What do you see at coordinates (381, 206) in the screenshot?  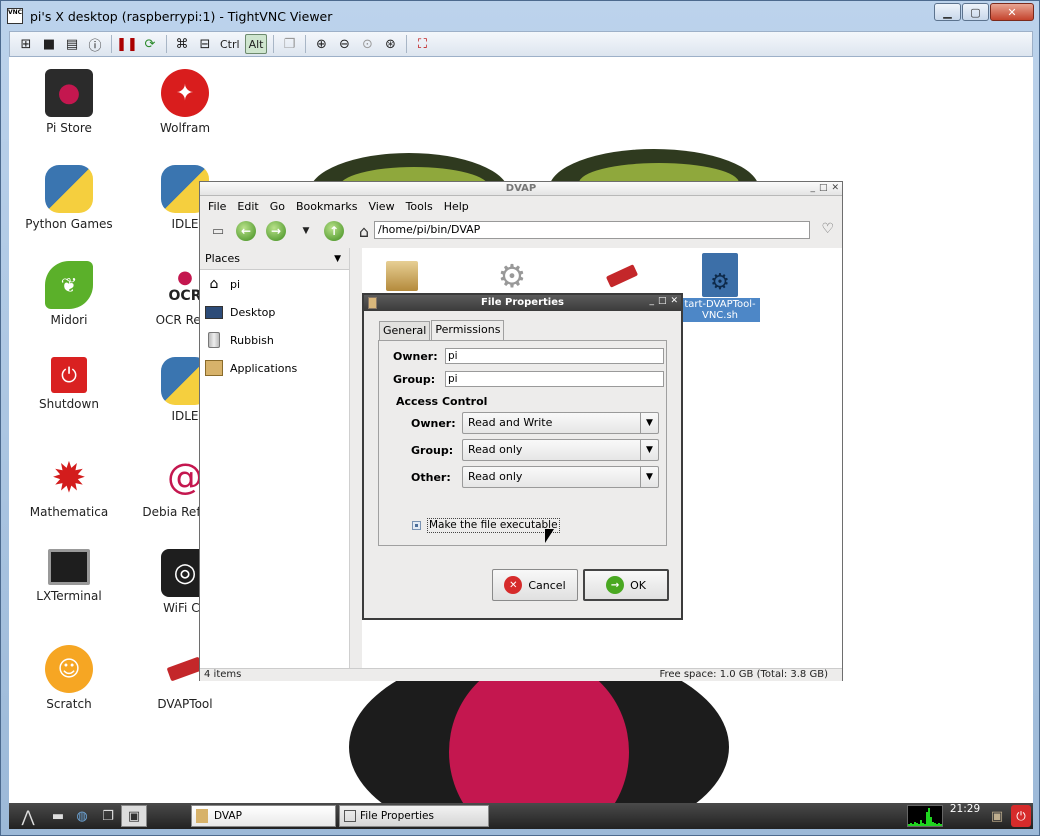 I see `menu-view: View` at bounding box center [381, 206].